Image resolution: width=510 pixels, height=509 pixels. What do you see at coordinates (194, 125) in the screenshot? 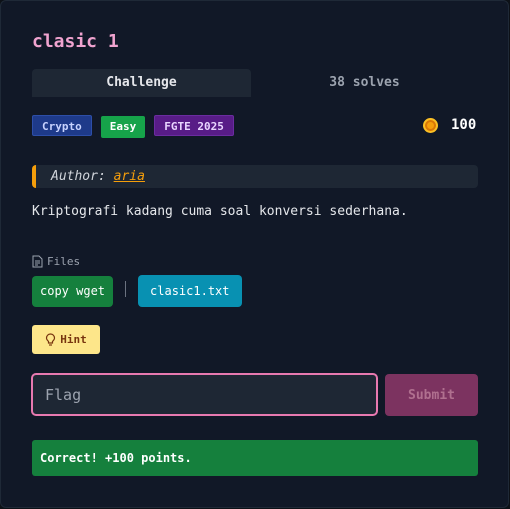
I see `event-badge: FGTE 2025` at bounding box center [194, 125].